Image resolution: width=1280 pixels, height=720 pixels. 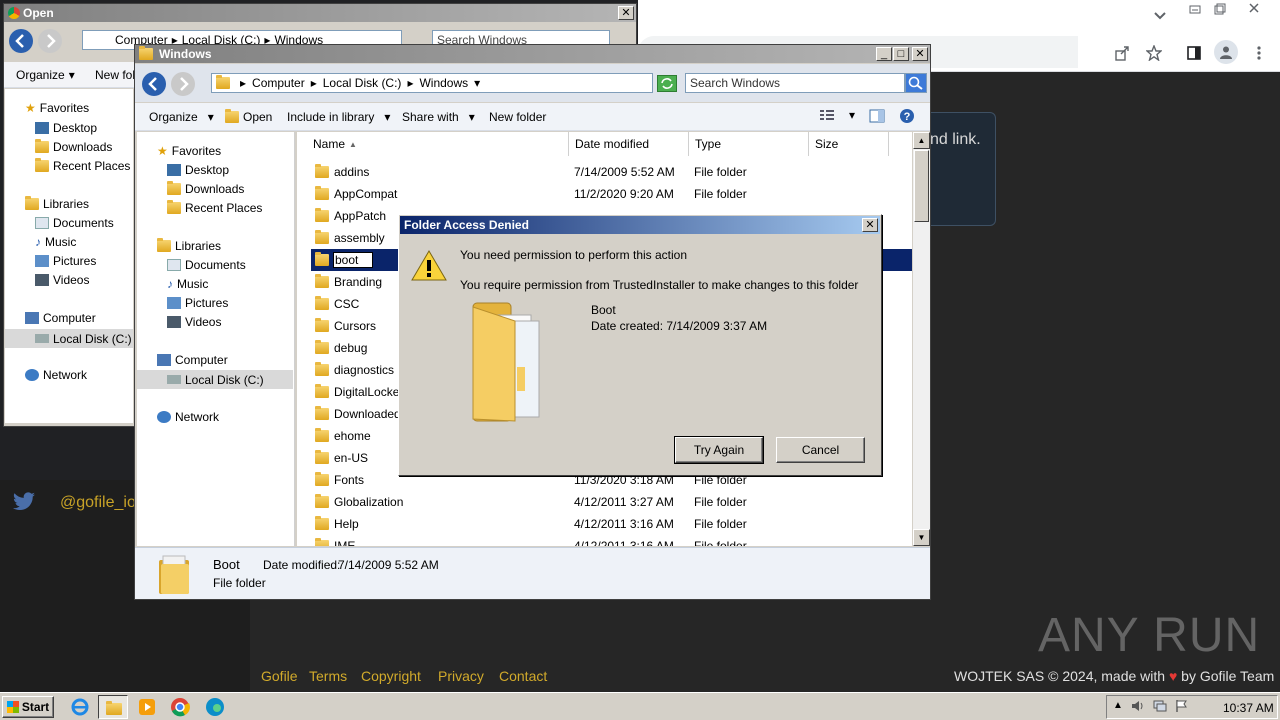 I want to click on twitter-handle: @gofile_io, so click(x=97, y=503).